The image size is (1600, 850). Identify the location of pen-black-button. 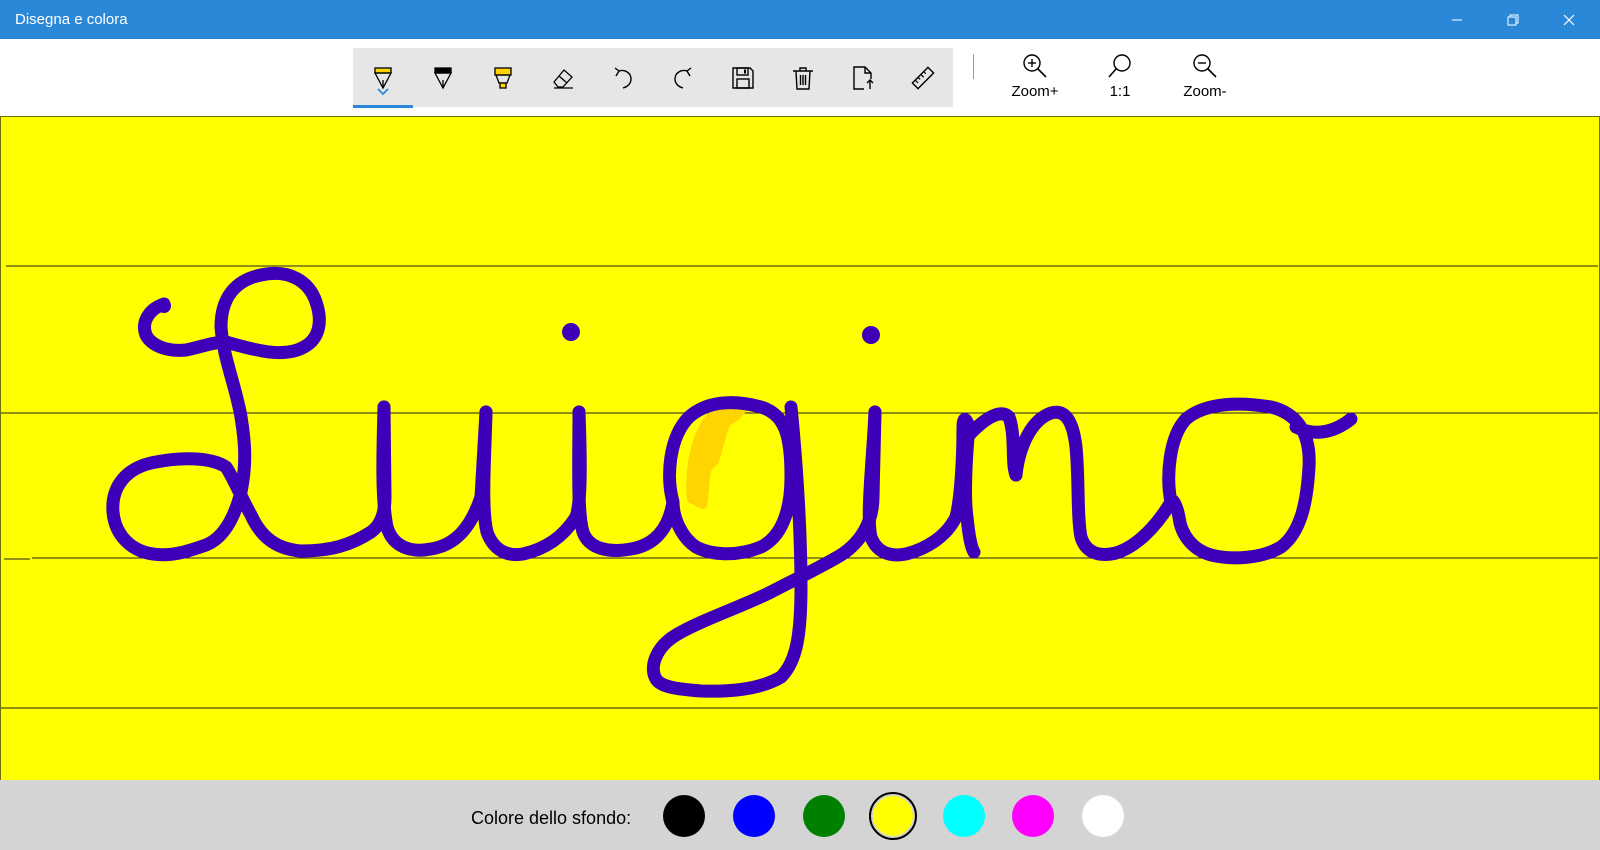
(443, 77).